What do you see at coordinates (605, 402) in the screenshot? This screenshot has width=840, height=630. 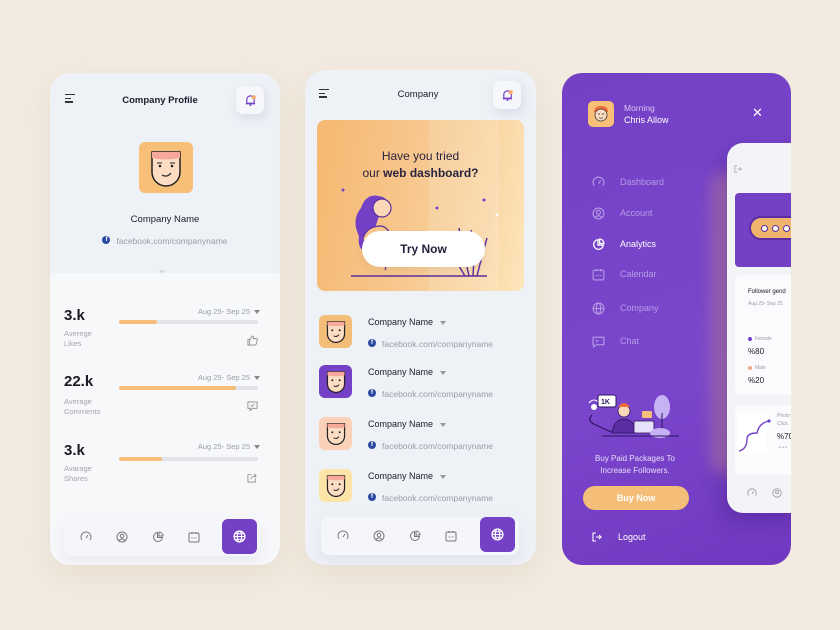 I see `promo-badge: 1K` at bounding box center [605, 402].